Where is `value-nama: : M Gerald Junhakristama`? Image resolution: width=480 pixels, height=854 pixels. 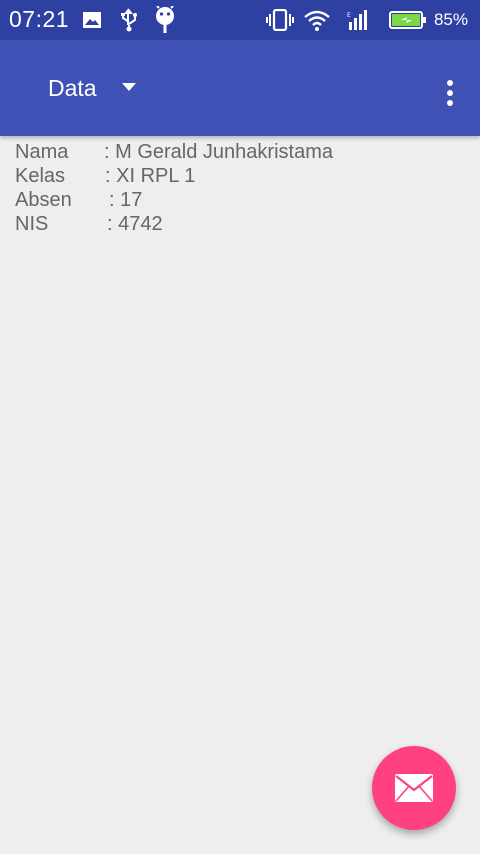 value-nama: : M Gerald Junhakristama is located at coordinates (218, 152).